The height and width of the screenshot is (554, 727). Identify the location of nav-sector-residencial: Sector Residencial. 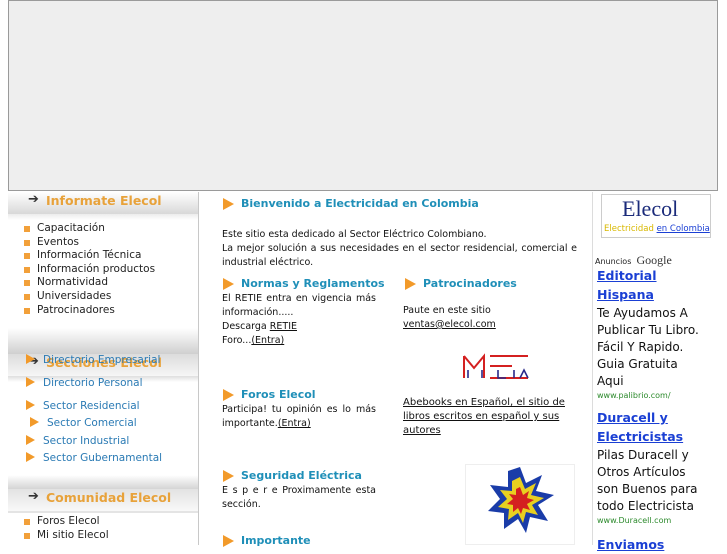
(83, 406).